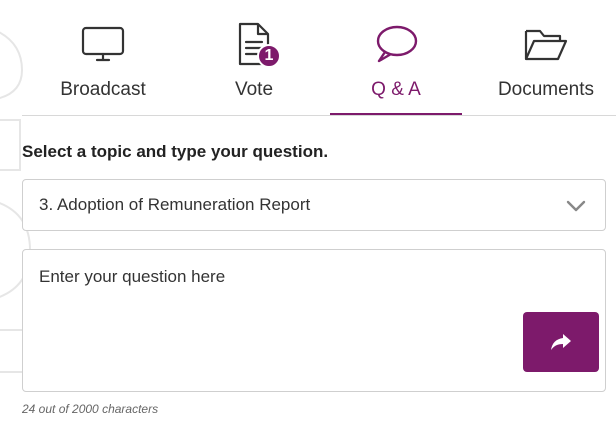 The image size is (616, 443). Describe the element at coordinates (254, 89) in the screenshot. I see `tab-vote-label: Vote` at that location.